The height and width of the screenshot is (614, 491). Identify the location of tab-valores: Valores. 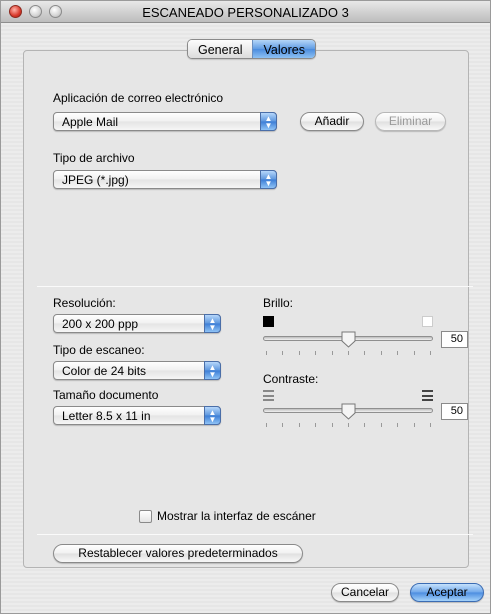
(283, 49).